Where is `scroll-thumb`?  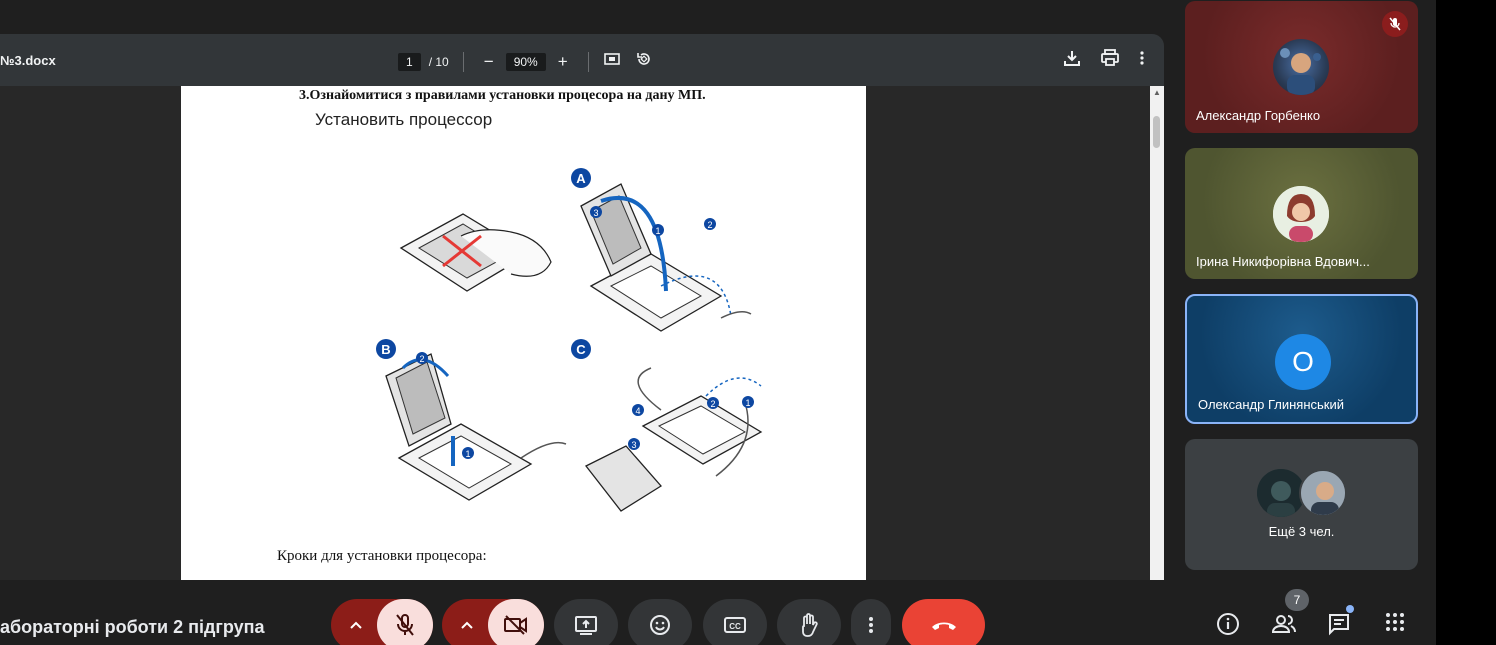
scroll-thumb is located at coordinates (1156, 132).